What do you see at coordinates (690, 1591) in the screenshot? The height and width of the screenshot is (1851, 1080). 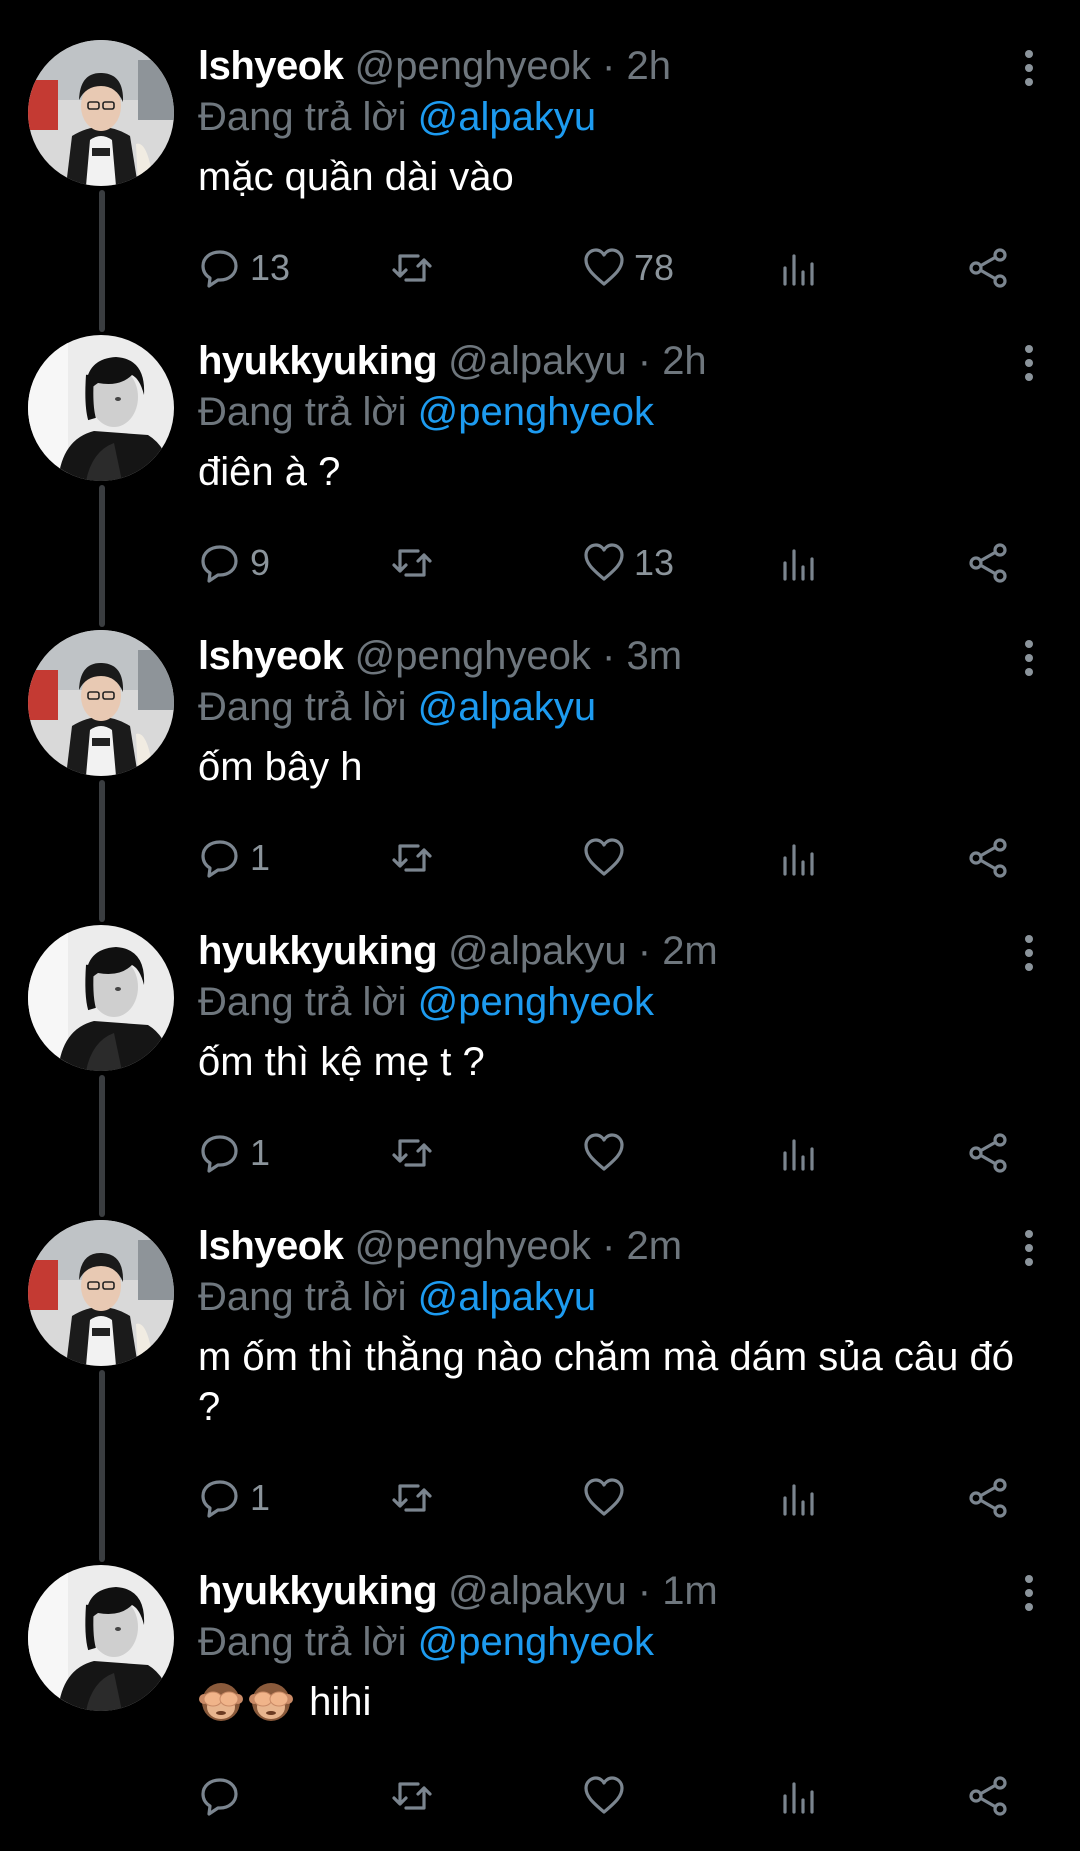 I see `timestamp: 1m` at bounding box center [690, 1591].